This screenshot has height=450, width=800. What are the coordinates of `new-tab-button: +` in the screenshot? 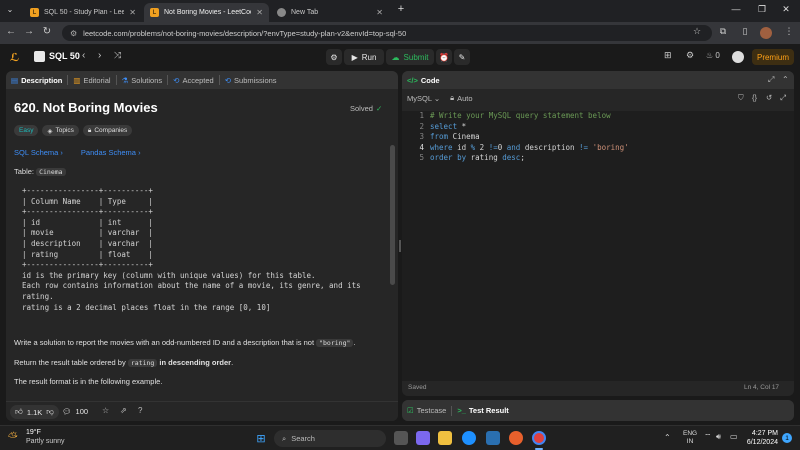 It's located at (401, 9).